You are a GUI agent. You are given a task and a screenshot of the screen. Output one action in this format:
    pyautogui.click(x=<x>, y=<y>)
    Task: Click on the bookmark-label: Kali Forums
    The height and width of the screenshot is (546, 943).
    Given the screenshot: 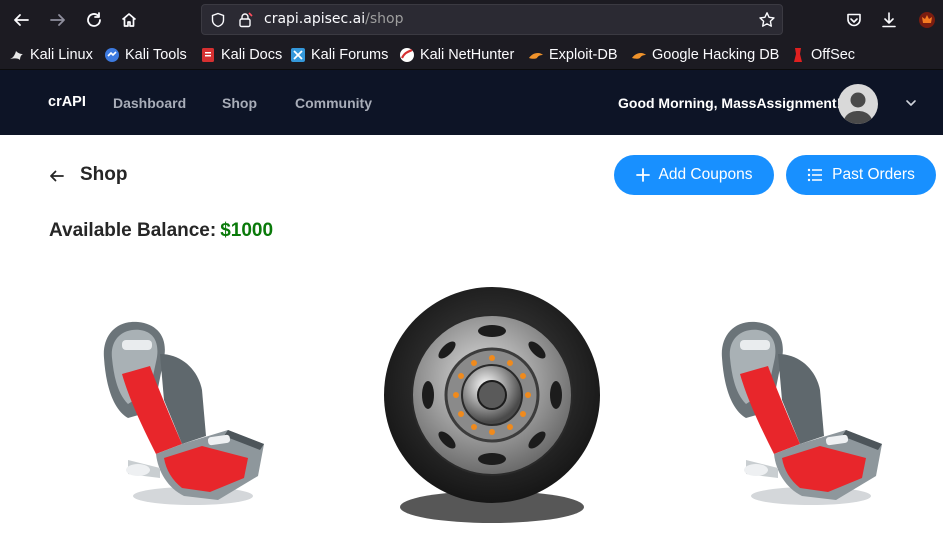 What is the action you would take?
    pyautogui.click(x=350, y=55)
    